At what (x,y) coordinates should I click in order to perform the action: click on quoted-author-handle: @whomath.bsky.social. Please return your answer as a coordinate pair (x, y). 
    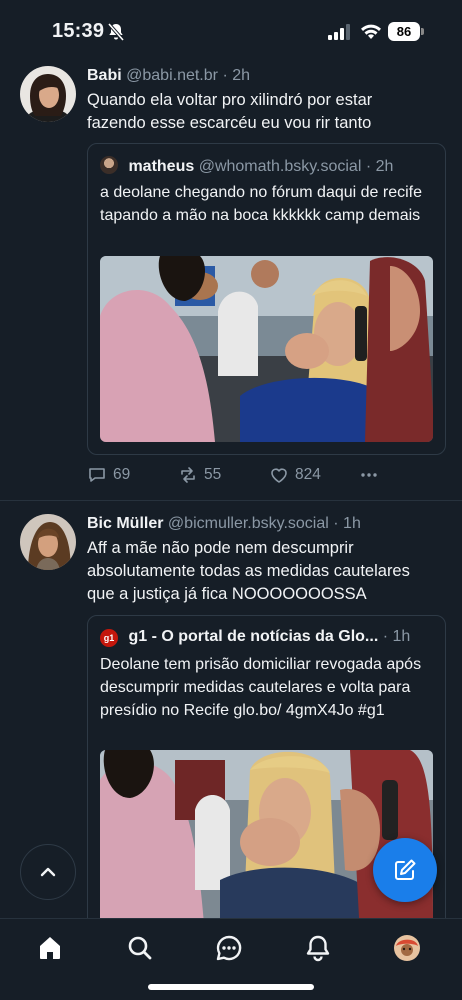
    Looking at the image, I should click on (280, 166).